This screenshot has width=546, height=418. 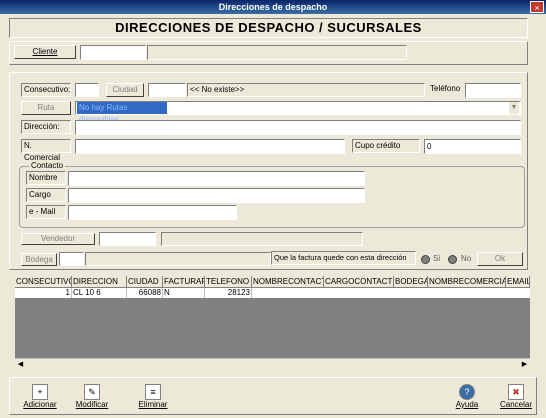 I want to click on radio-si-label: Si, so click(x=437, y=258).